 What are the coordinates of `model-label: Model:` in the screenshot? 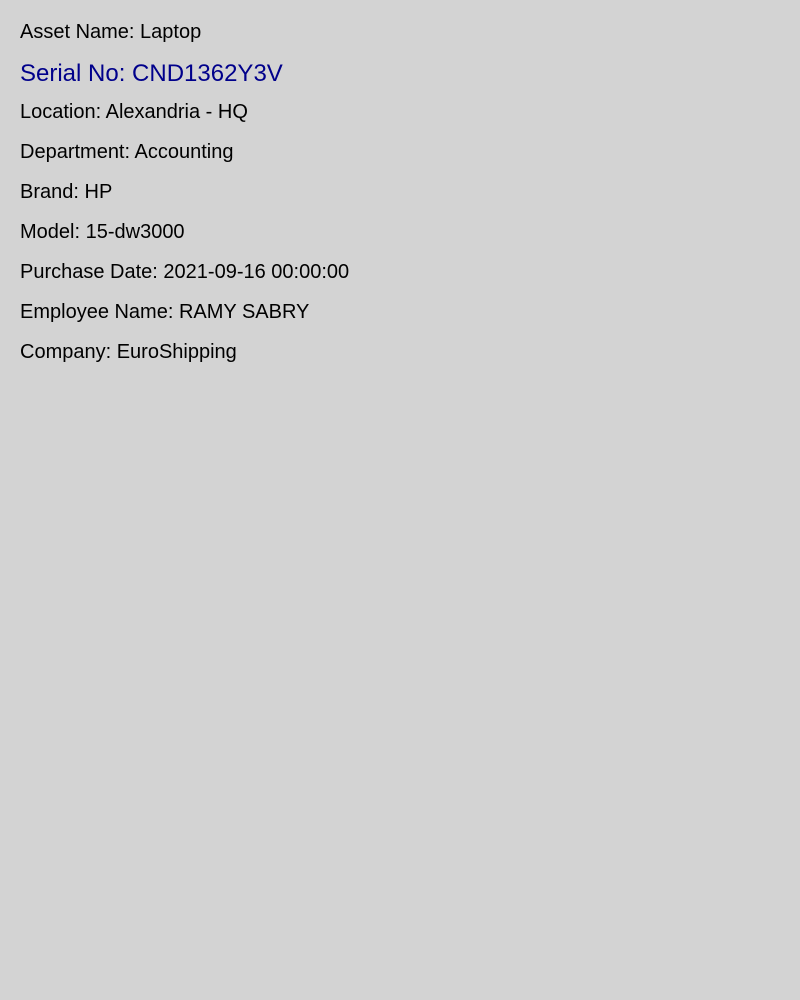 It's located at (50, 232).